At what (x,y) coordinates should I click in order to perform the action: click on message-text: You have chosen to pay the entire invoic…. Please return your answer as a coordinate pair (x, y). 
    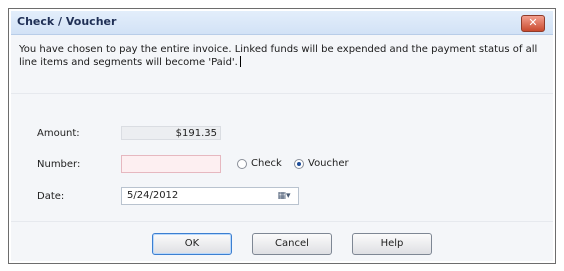
    Looking at the image, I should click on (278, 56).